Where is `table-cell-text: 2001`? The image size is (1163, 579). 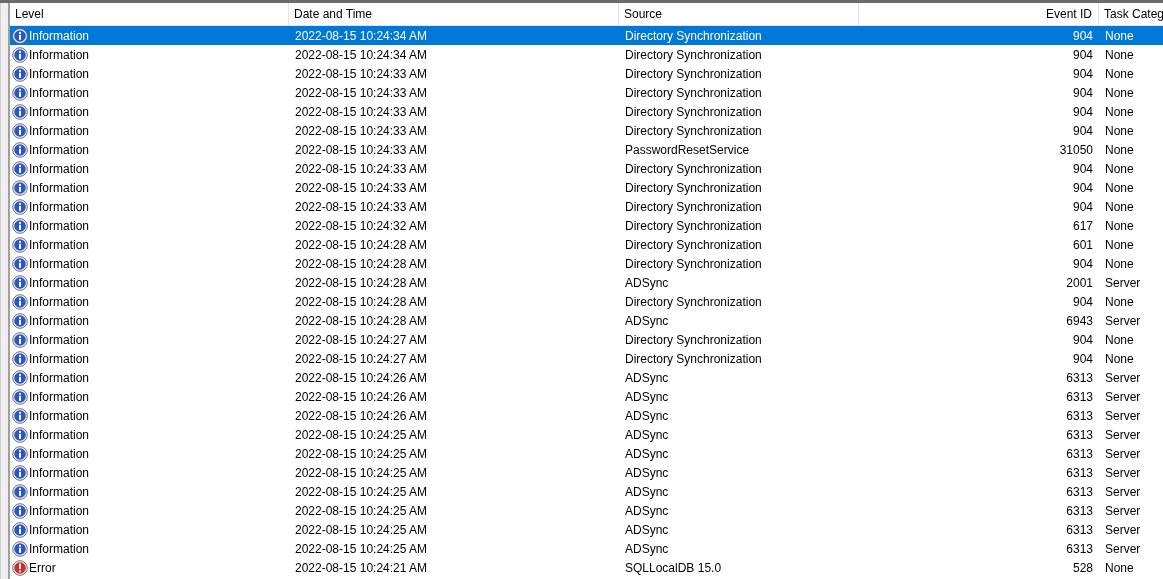 table-cell-text: 2001 is located at coordinates (1079, 283).